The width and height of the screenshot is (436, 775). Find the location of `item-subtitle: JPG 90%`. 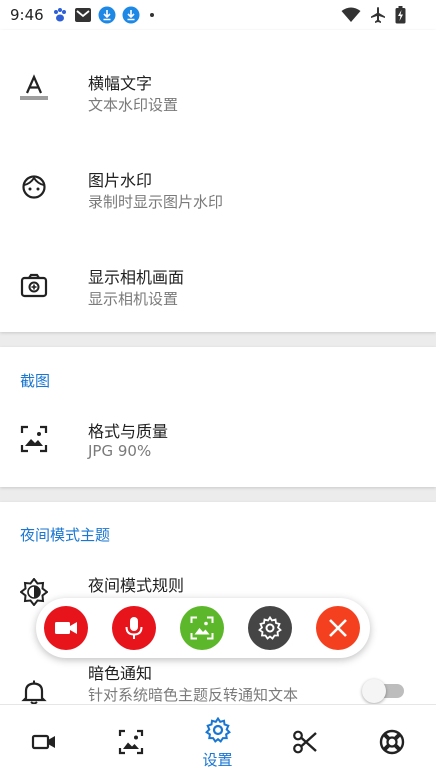

item-subtitle: JPG 90% is located at coordinates (120, 451).